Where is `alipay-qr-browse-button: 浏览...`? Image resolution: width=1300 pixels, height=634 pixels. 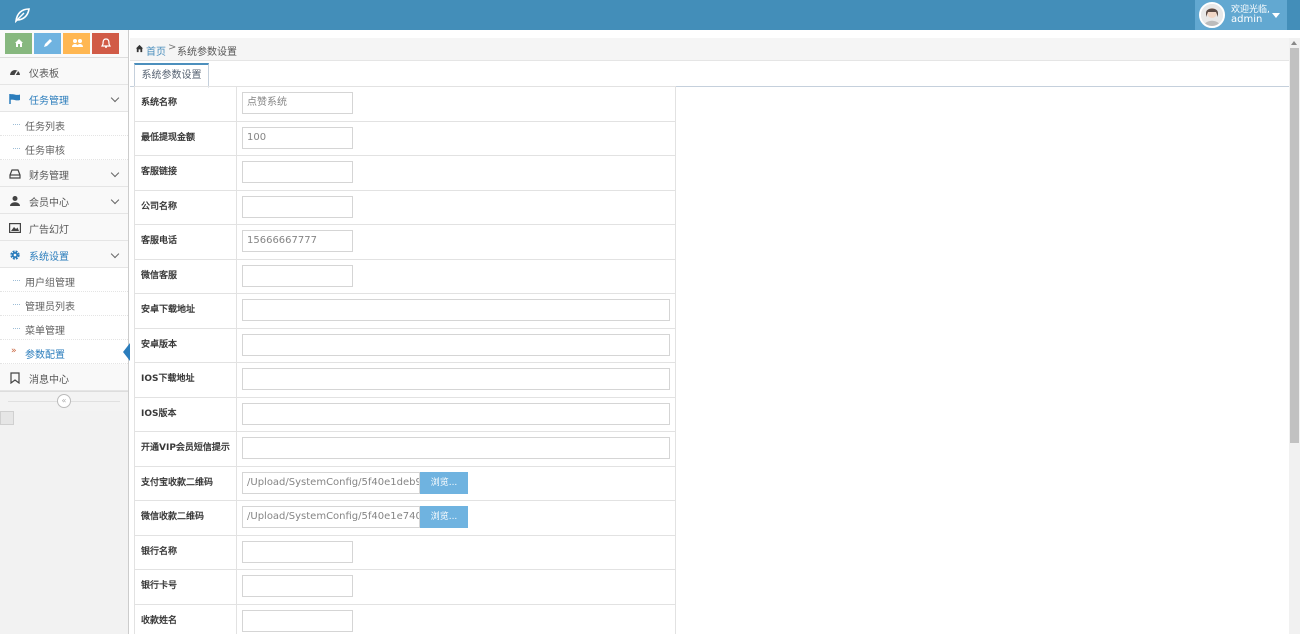 alipay-qr-browse-button: 浏览... is located at coordinates (444, 482).